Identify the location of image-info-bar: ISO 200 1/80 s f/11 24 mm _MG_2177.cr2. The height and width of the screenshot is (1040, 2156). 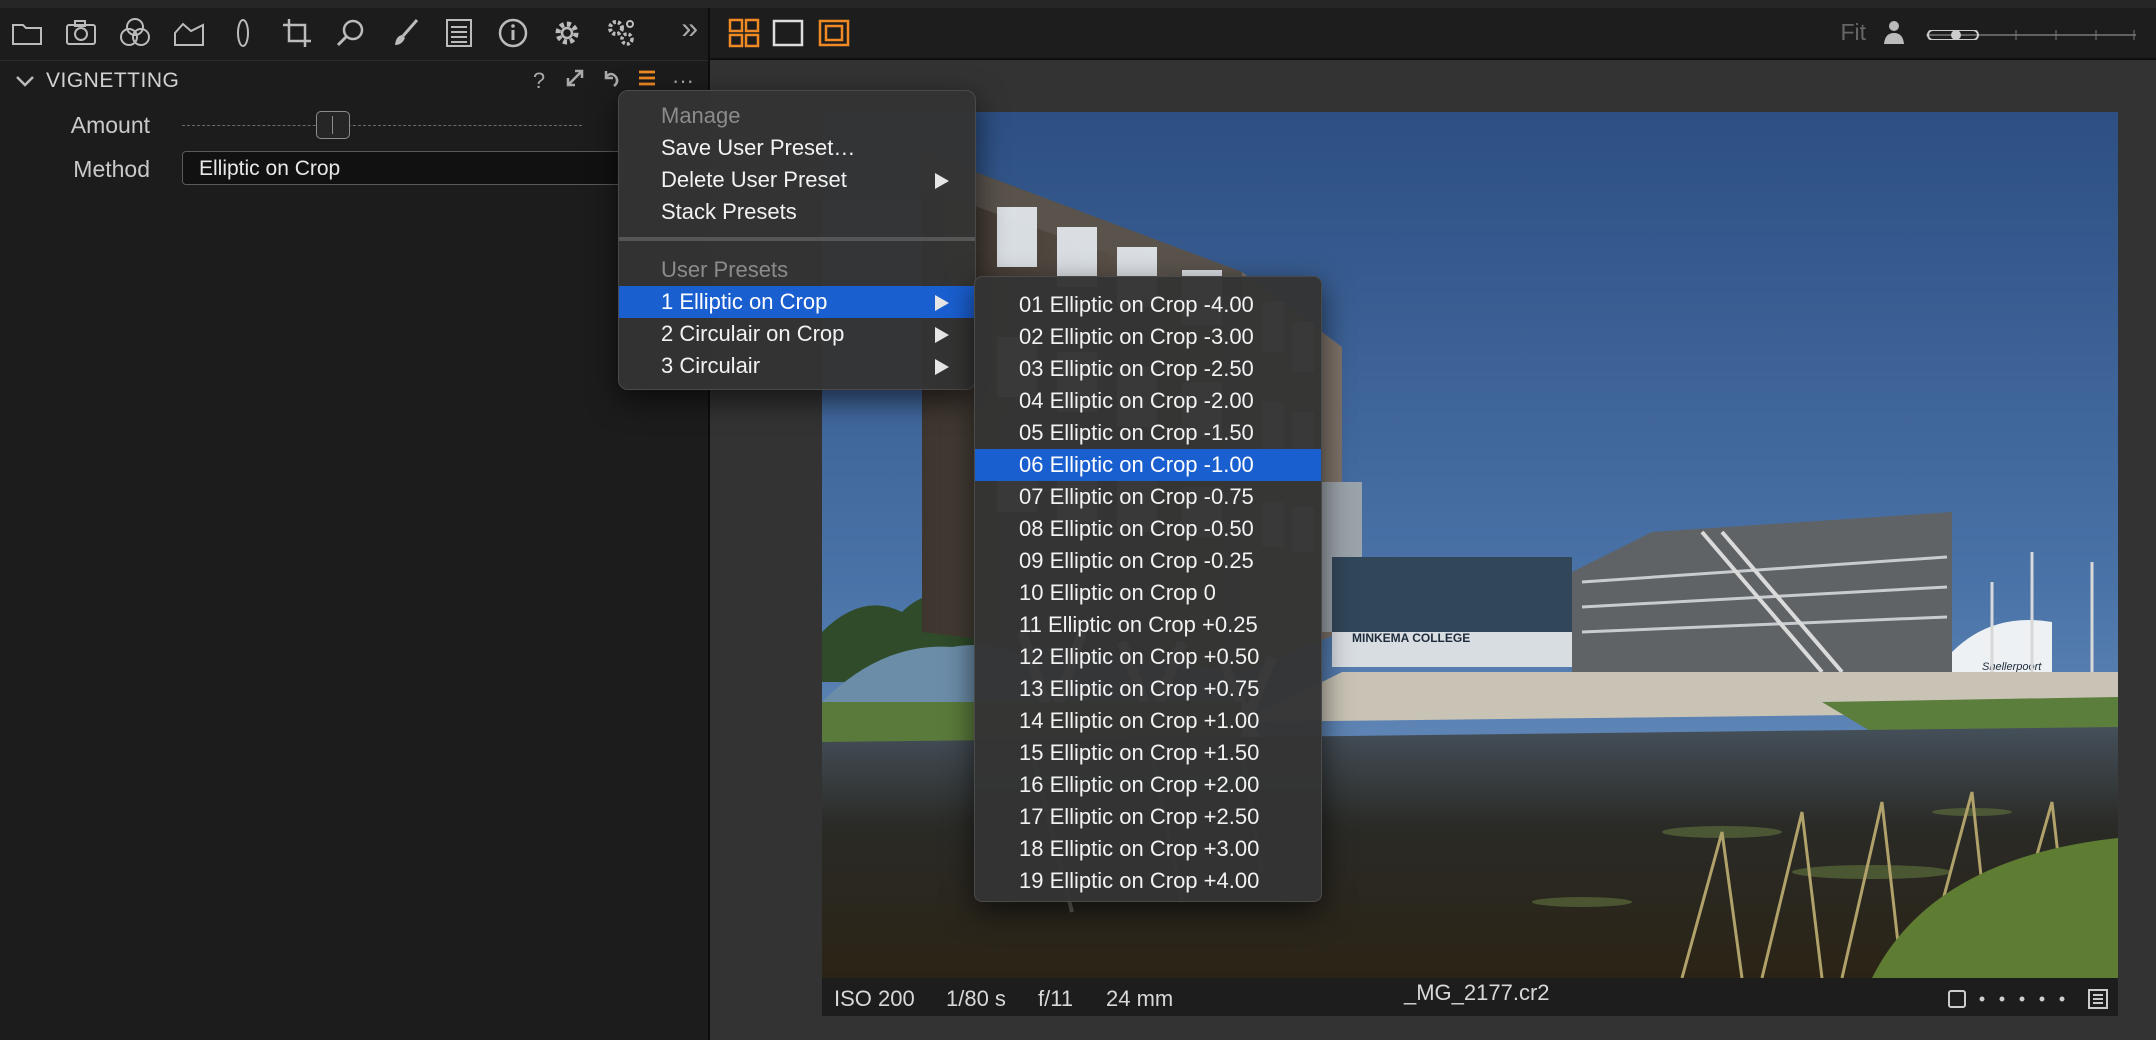
(1470, 997).